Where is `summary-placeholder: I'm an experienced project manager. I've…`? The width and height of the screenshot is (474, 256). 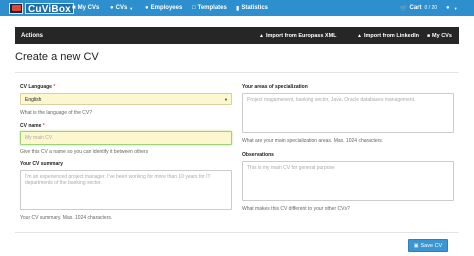
summary-placeholder: I'm an experienced project manager. I've… is located at coordinates (118, 180).